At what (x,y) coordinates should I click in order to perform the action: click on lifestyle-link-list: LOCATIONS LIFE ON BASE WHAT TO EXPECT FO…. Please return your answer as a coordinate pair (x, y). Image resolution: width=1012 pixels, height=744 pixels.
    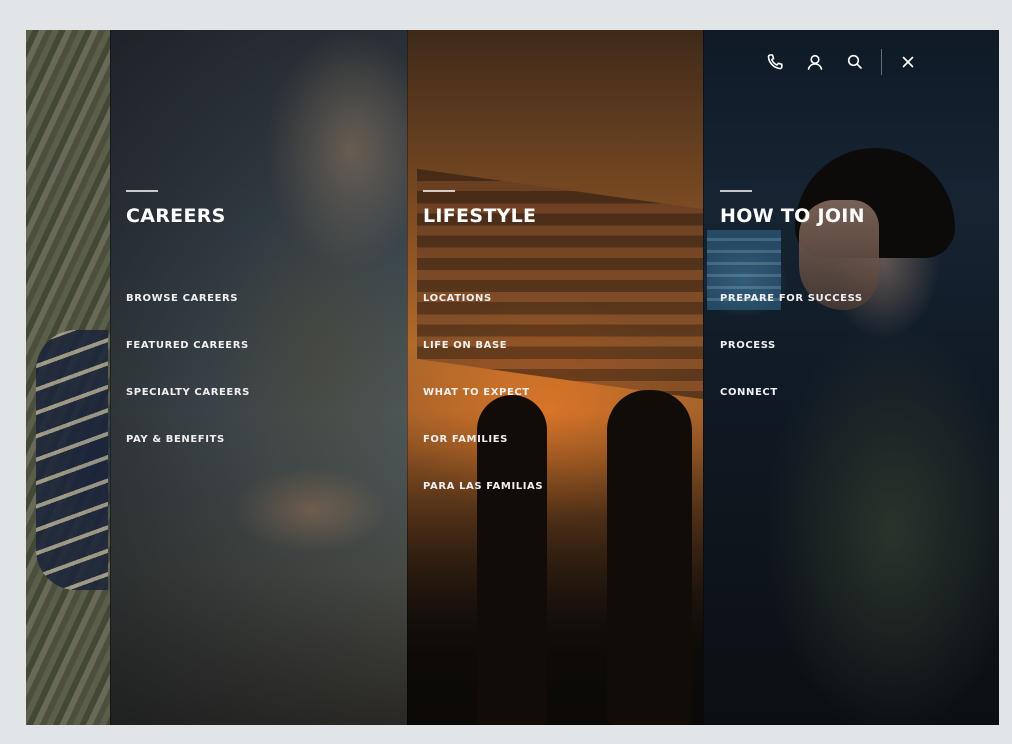
    Looking at the image, I should click on (483, 403).